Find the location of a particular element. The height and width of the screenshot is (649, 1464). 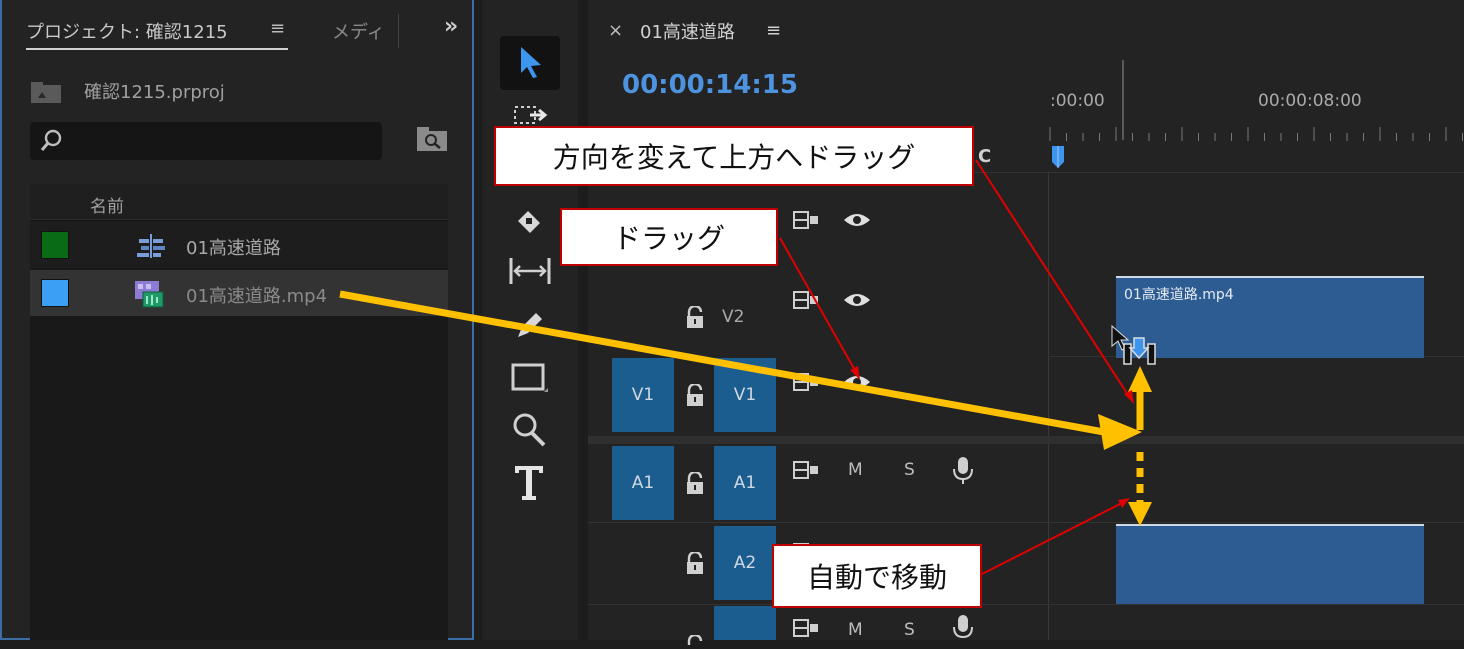

auto-move-arrow-head is located at coordinates (1140, 514).